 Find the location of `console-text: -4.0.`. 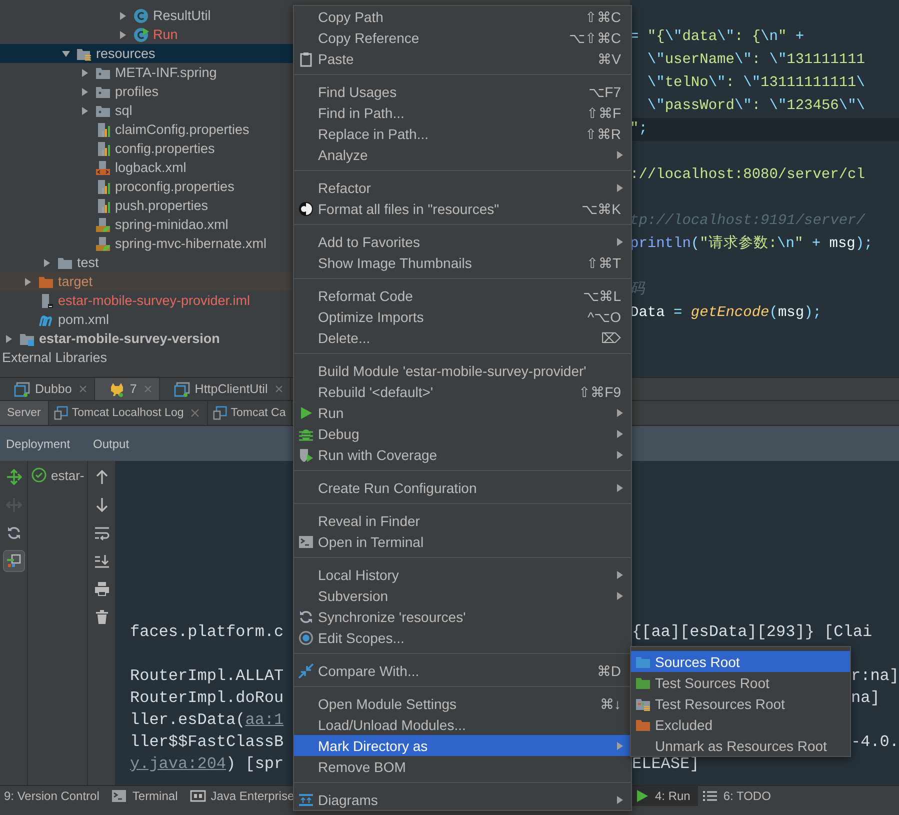

console-text: -4.0. is located at coordinates (875, 742).